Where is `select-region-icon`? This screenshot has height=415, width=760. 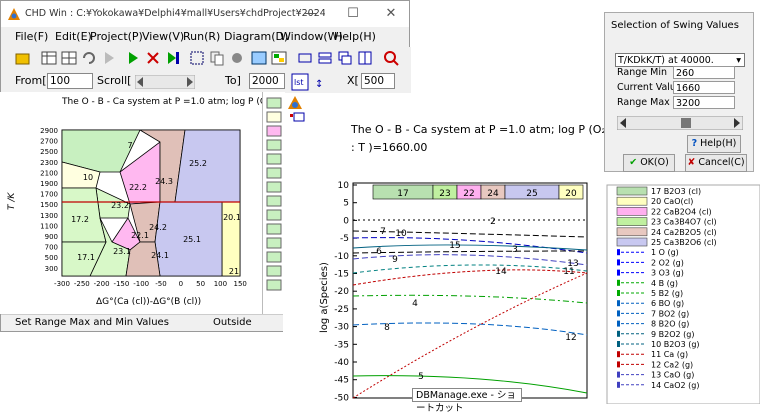 select-region-icon is located at coordinates (197, 58).